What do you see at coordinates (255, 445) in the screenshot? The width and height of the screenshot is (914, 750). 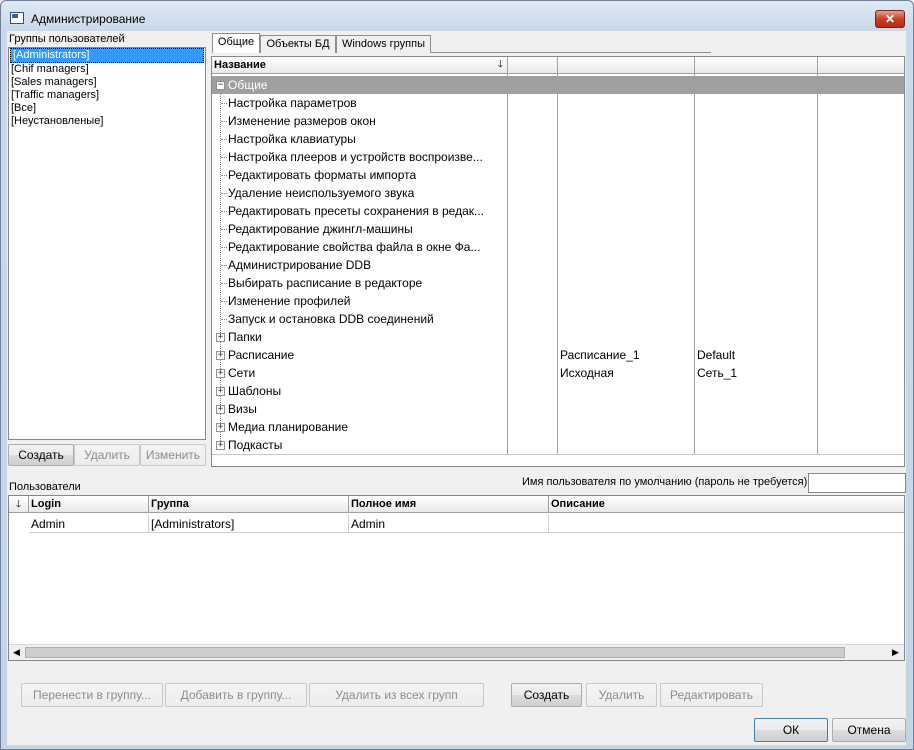 I see `tree-category: Подкасты` at bounding box center [255, 445].